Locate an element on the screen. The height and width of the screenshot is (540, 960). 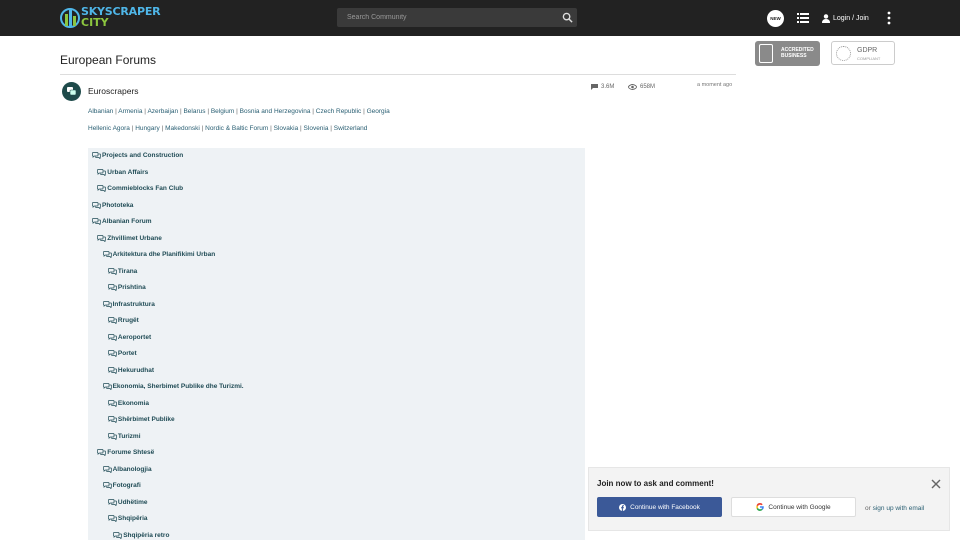
subforum-tree-item: Rrugët is located at coordinates (123, 320).